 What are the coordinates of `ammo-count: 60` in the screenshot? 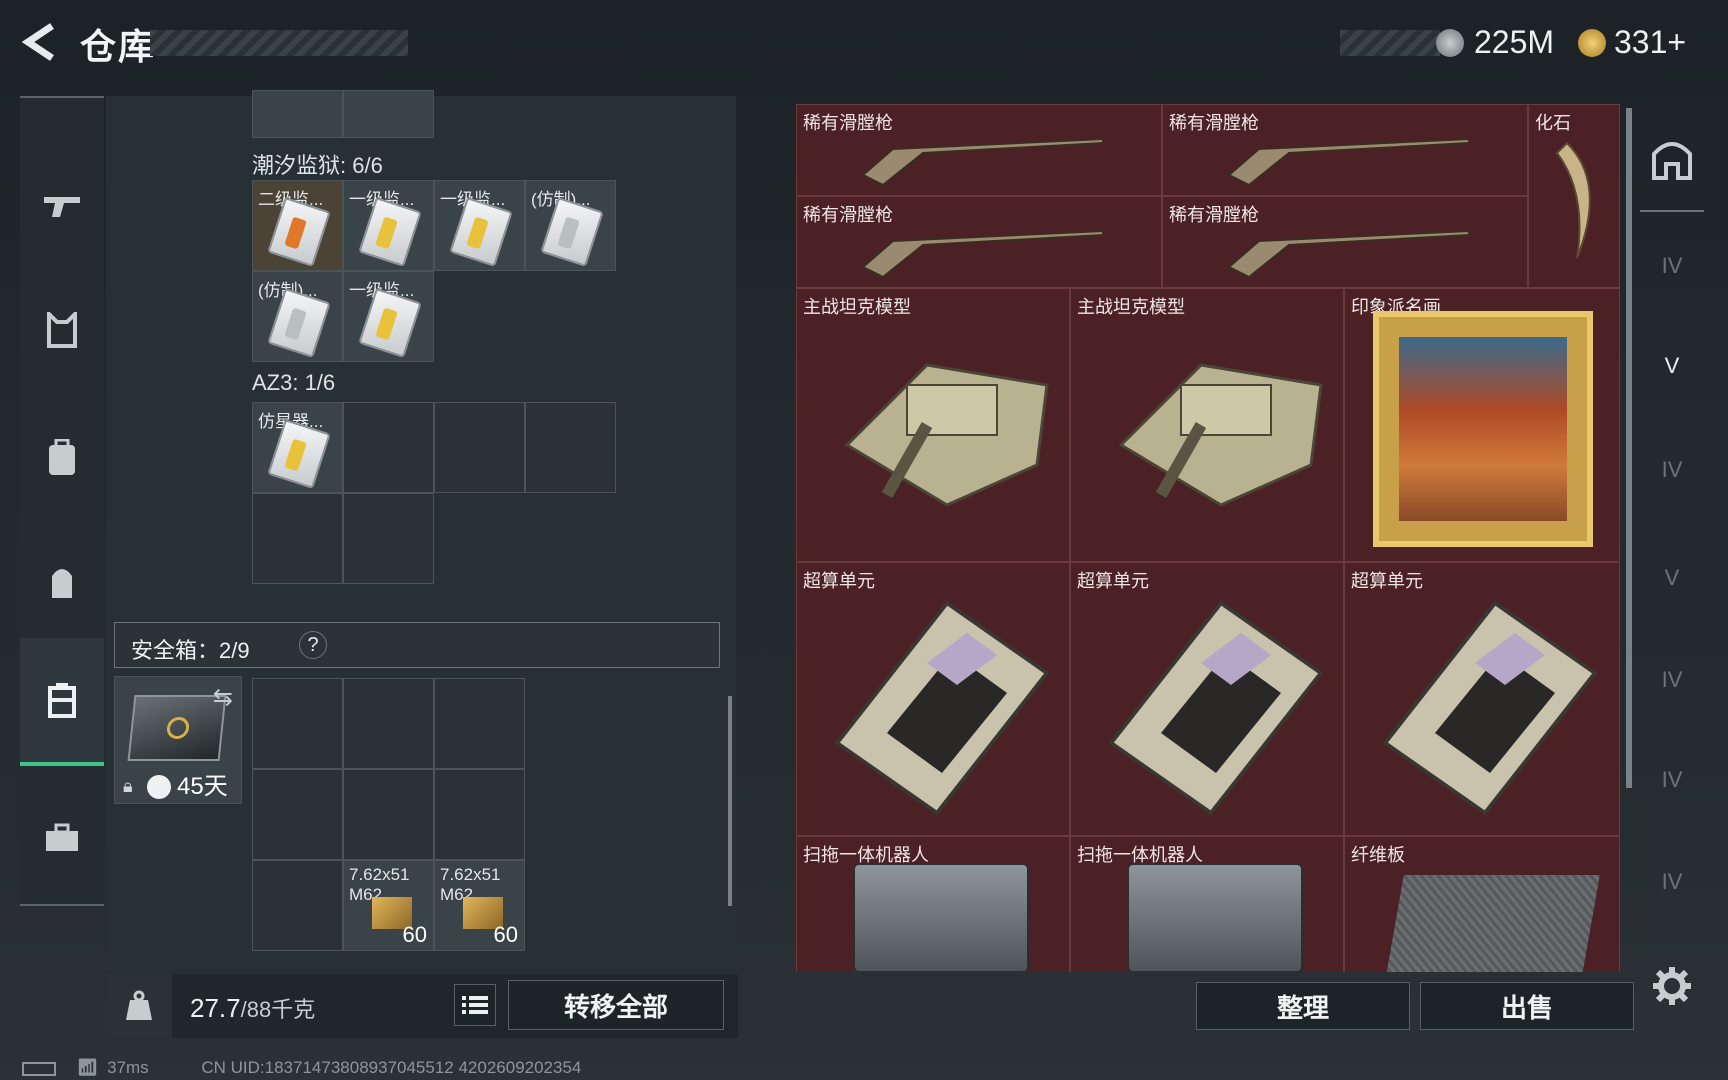 It's located at (414, 934).